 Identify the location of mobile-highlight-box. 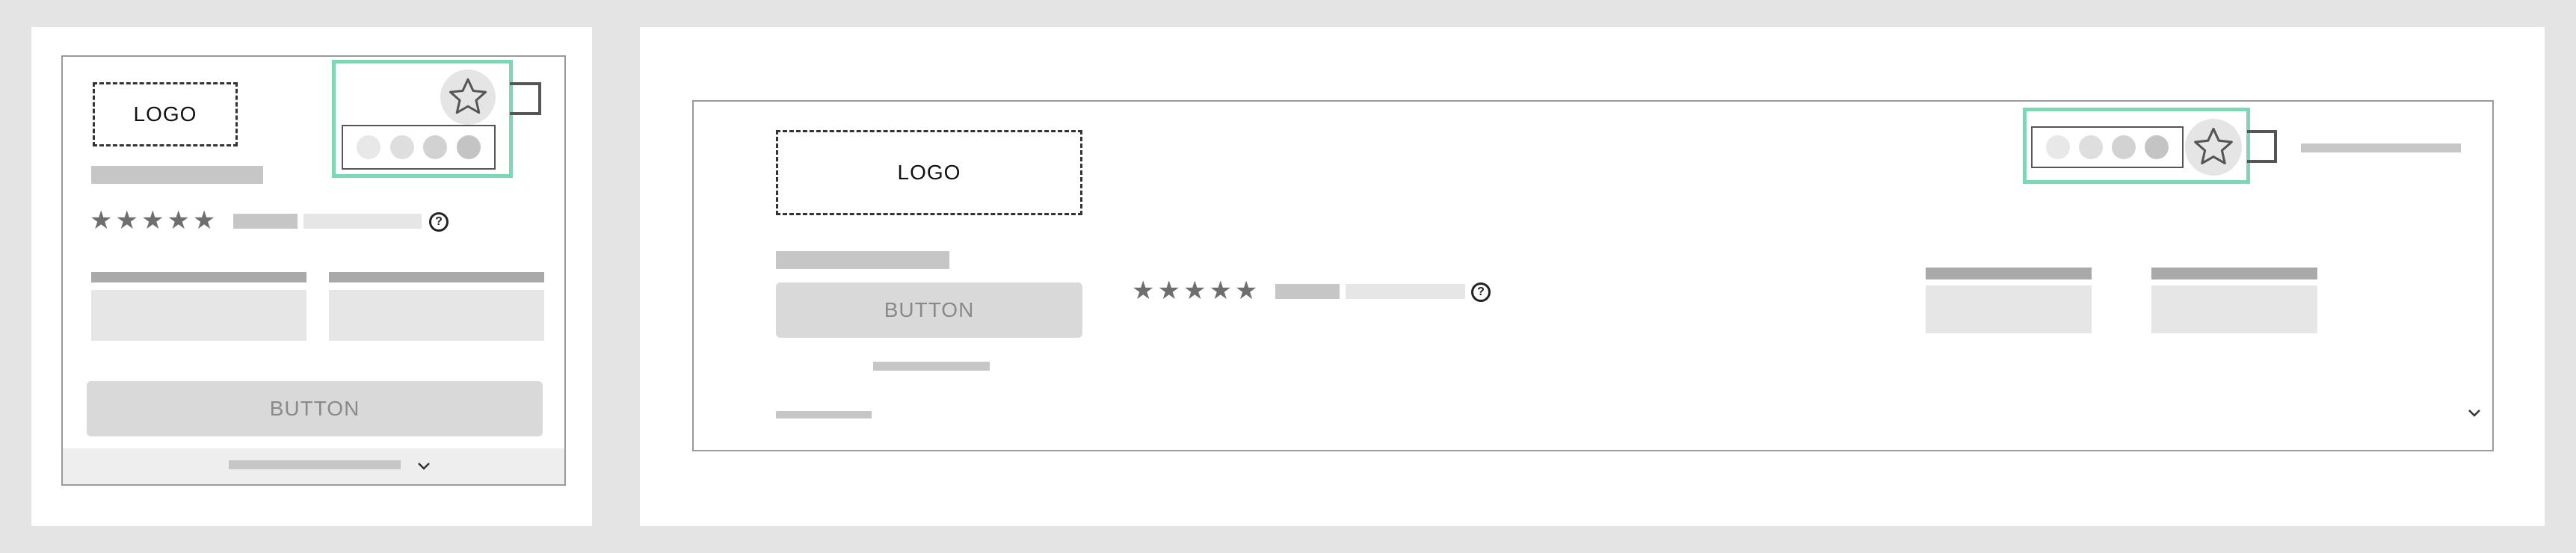
(422, 119).